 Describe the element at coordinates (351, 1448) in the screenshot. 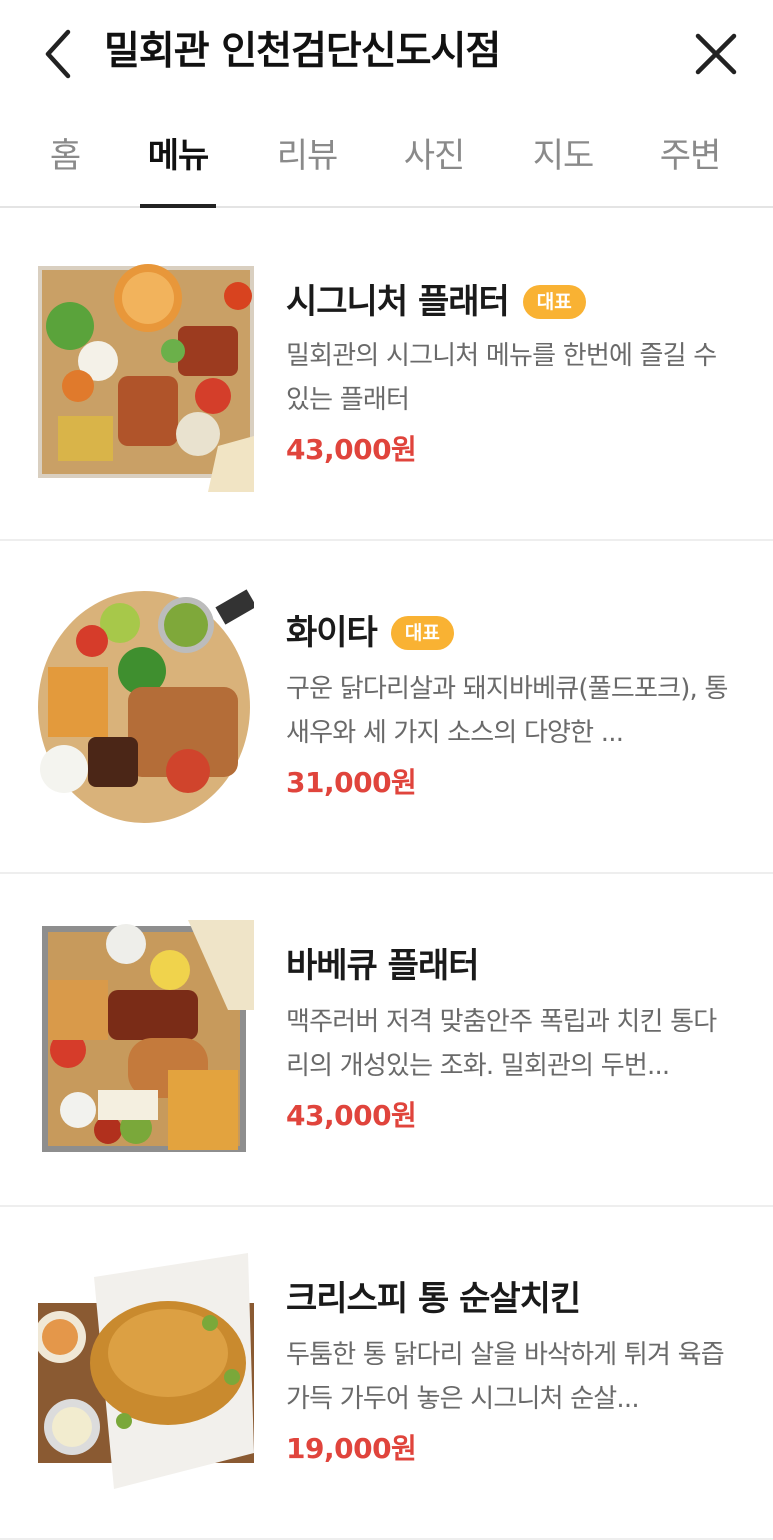

I see `menu-item-price: 19,000원` at that location.